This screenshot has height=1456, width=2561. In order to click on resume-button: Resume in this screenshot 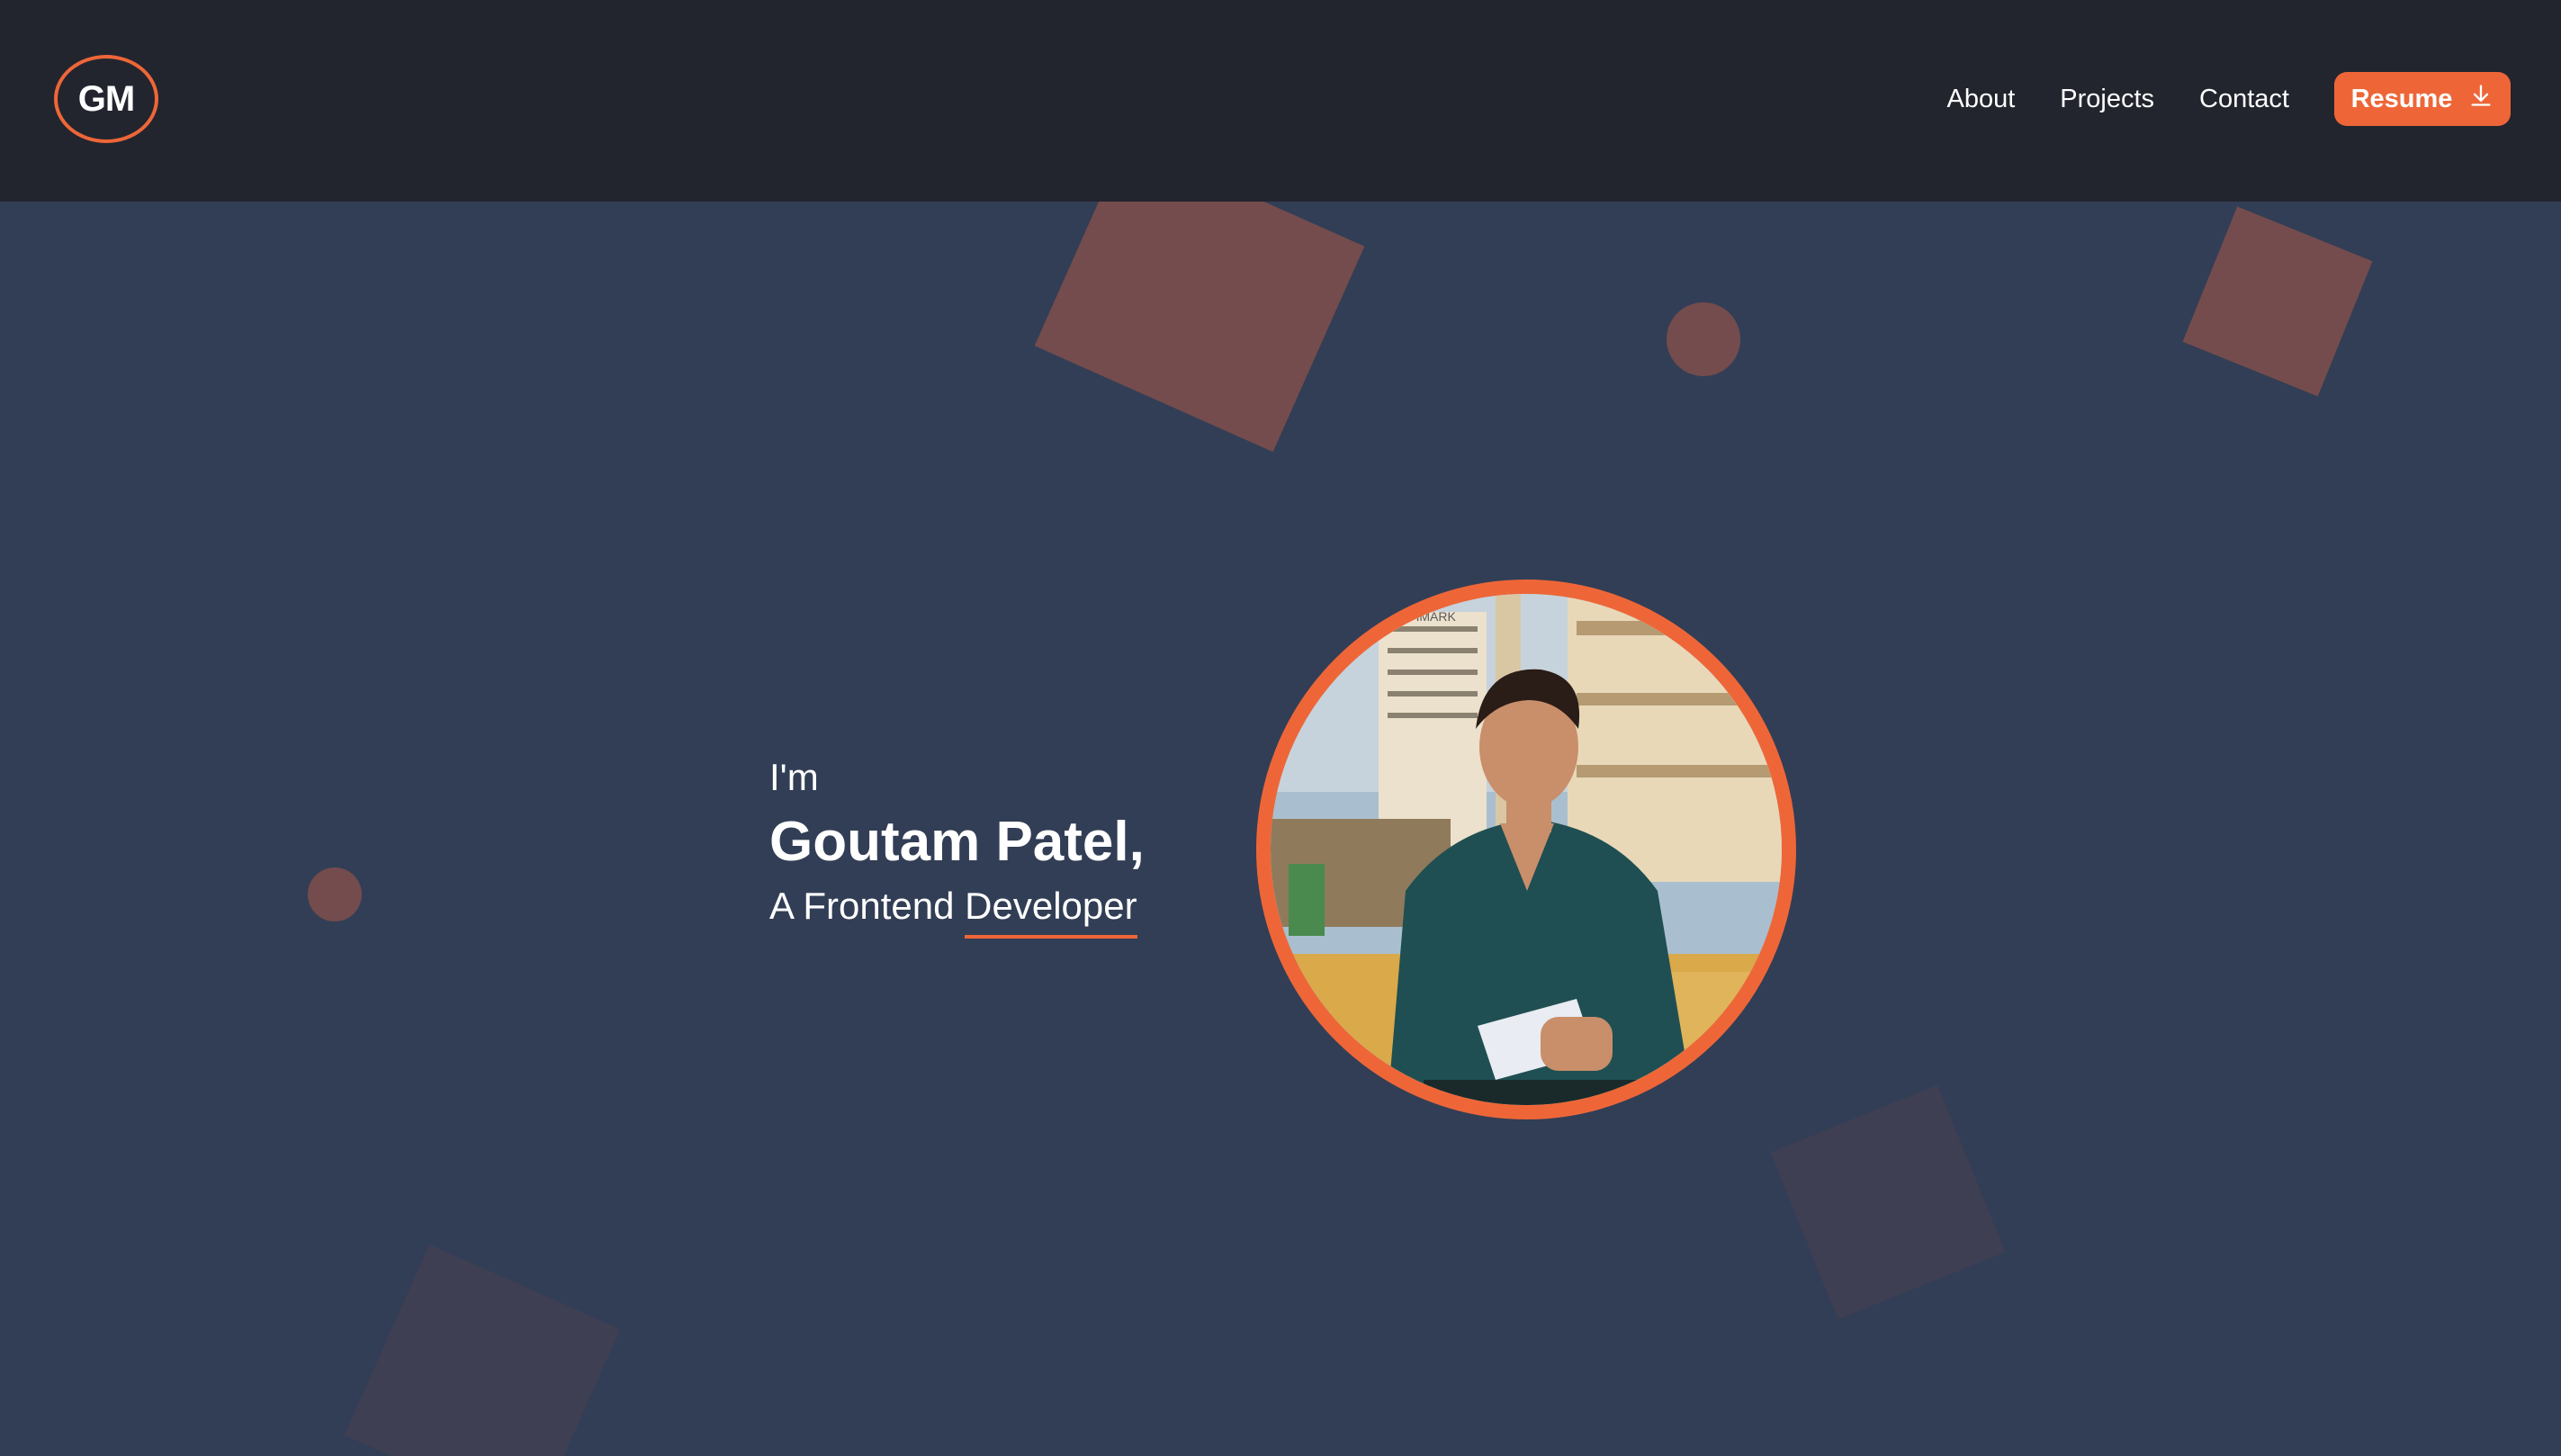, I will do `click(2422, 99)`.